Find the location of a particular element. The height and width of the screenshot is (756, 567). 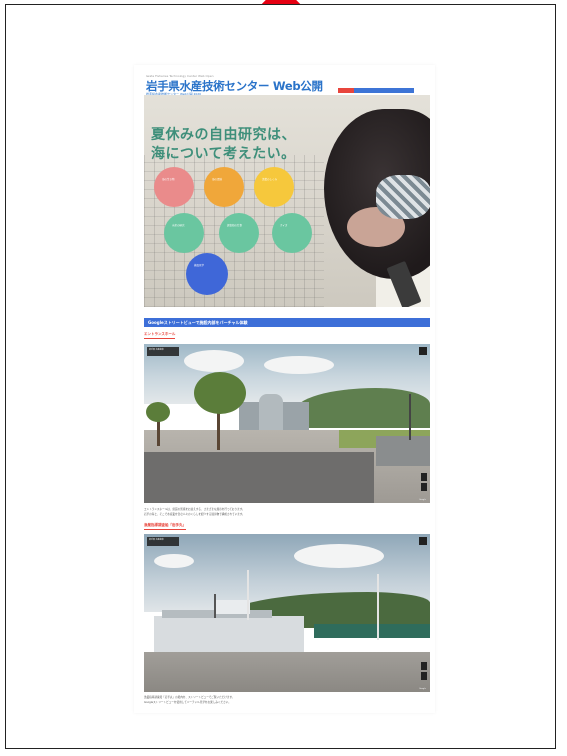

bubble-label: クイズ is located at coordinates (284, 225).